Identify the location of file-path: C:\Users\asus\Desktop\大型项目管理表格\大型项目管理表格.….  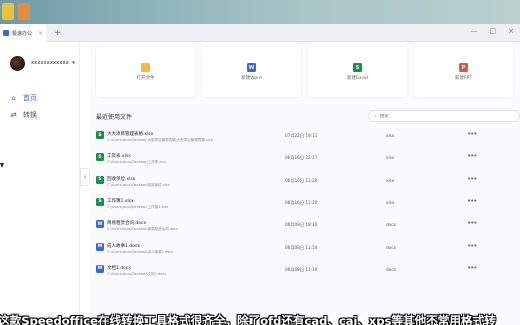
(160, 140).